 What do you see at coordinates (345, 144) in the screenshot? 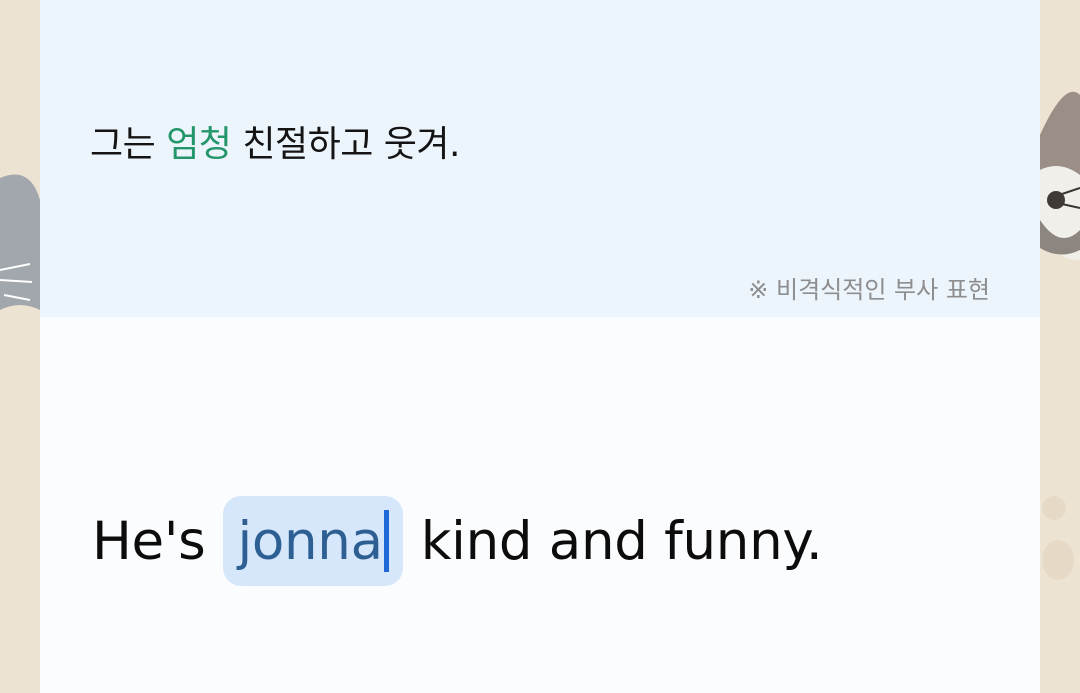
I see `prompt-text-after: 친절하고 웃겨.` at bounding box center [345, 144].